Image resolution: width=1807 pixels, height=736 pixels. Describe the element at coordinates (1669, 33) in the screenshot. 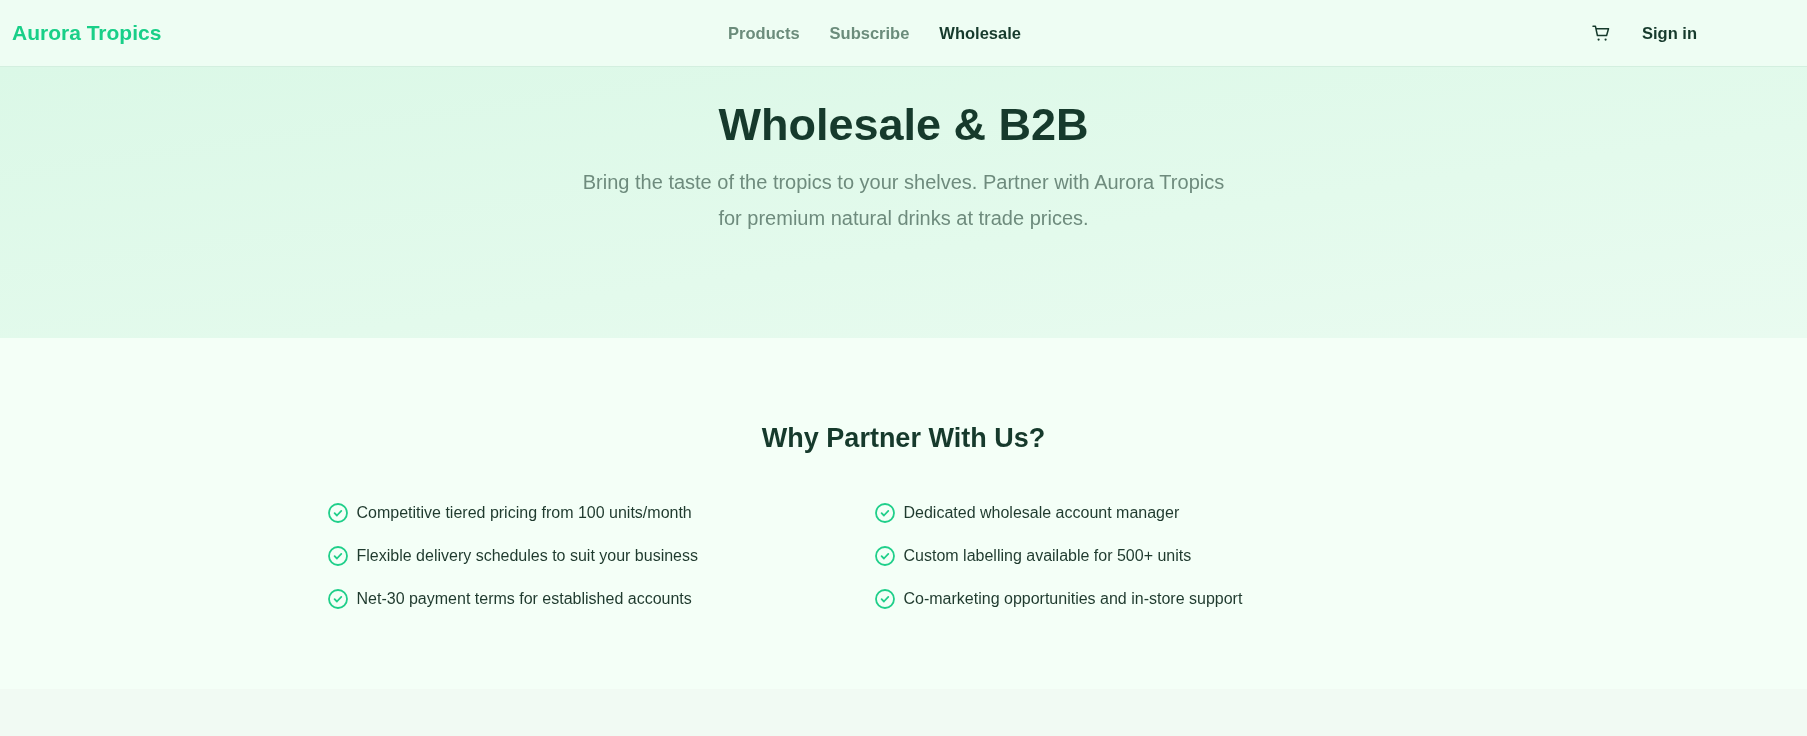

I see `sign-in-link: Sign in` at that location.